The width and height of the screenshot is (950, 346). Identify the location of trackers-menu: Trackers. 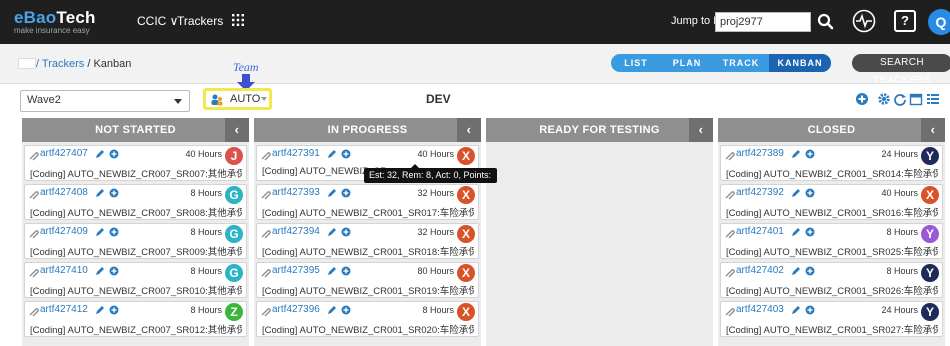
(210, 21).